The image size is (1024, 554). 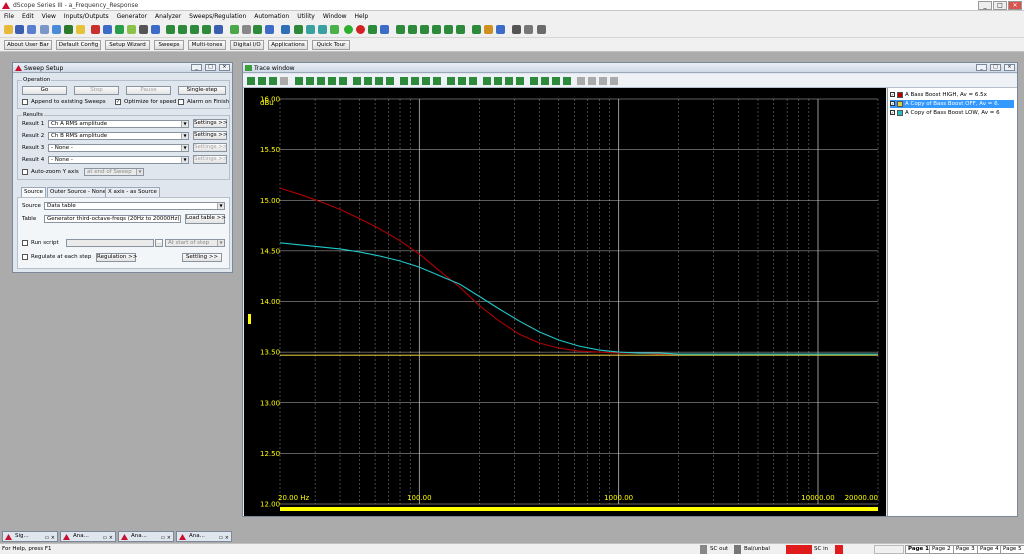 What do you see at coordinates (534, 81) in the screenshot?
I see `limit-line-icon` at bounding box center [534, 81].